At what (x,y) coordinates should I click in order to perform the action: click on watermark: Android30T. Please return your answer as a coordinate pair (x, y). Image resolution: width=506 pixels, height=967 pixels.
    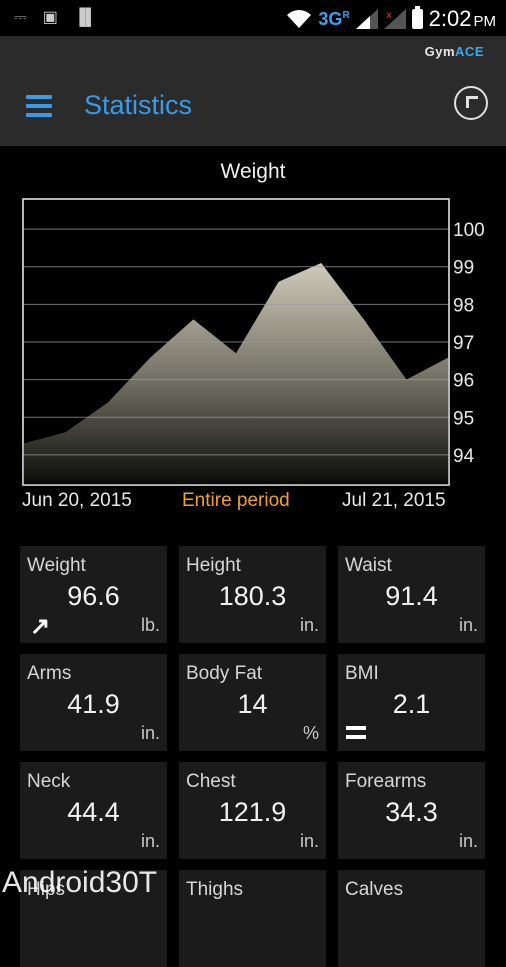
    Looking at the image, I should click on (80, 882).